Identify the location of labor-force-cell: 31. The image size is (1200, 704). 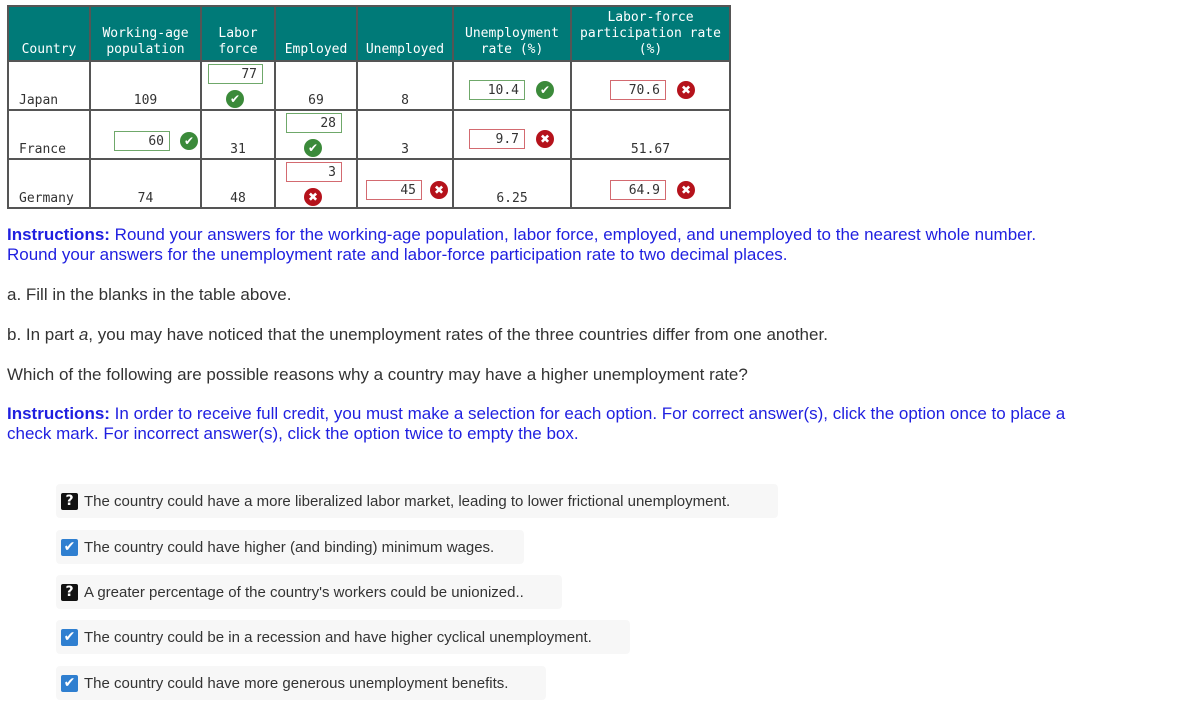
(238, 134).